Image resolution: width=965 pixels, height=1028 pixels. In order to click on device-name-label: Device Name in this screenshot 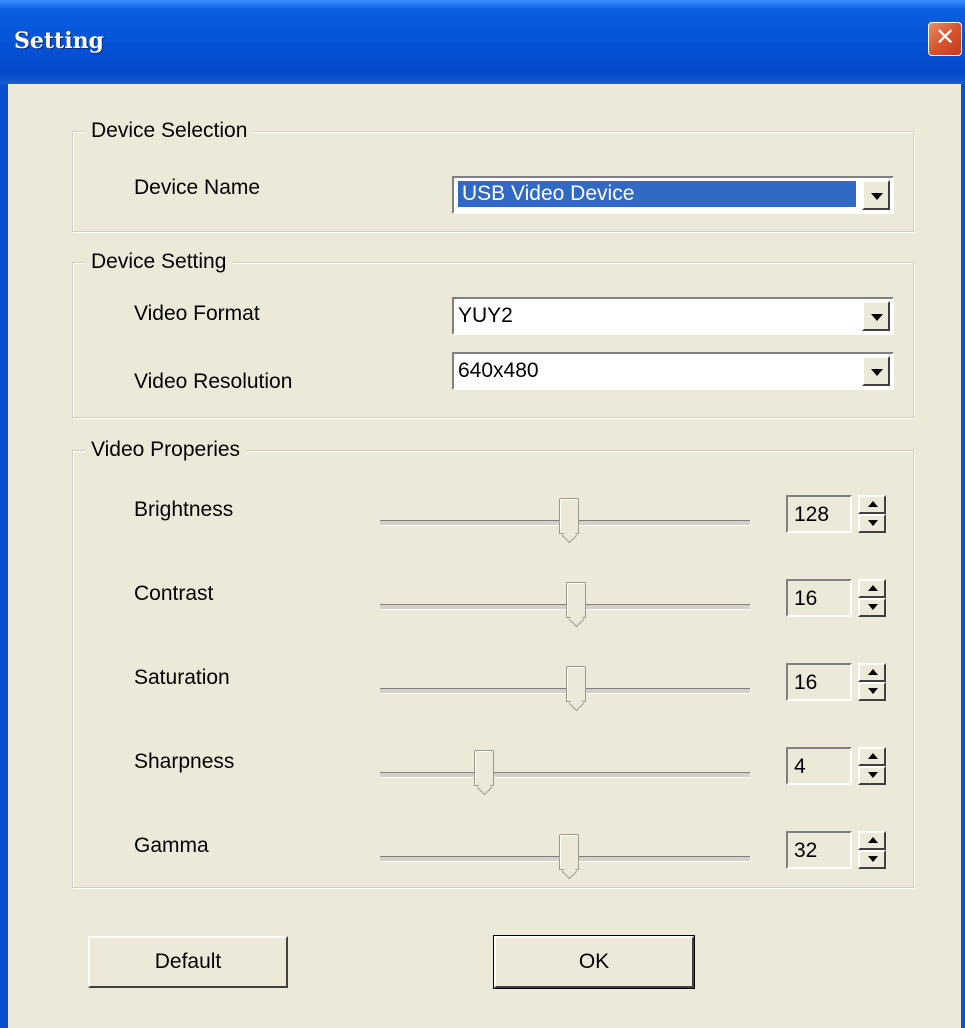, I will do `click(197, 187)`.